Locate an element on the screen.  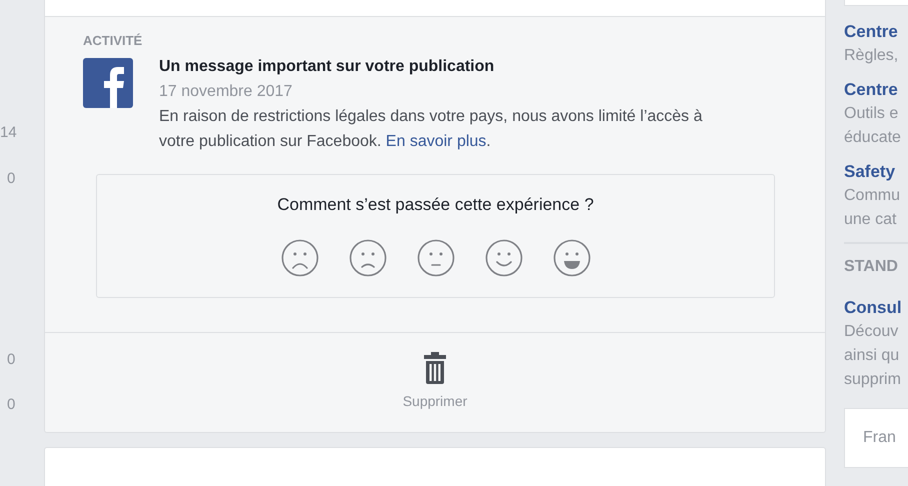
sidebar-text: Outils e is located at coordinates (871, 114).